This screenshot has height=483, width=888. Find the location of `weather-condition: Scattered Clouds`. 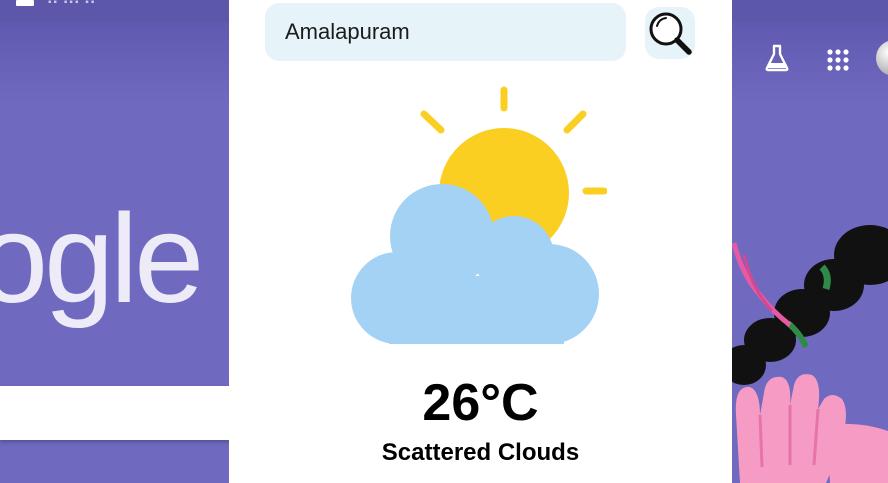

weather-condition: Scattered Clouds is located at coordinates (480, 452).